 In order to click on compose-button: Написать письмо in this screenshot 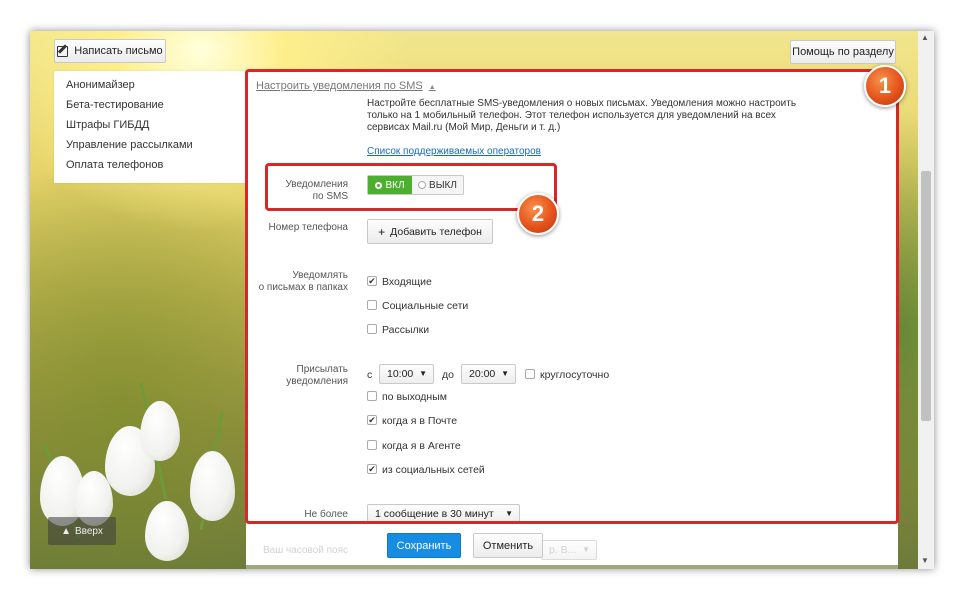, I will do `click(110, 51)`.